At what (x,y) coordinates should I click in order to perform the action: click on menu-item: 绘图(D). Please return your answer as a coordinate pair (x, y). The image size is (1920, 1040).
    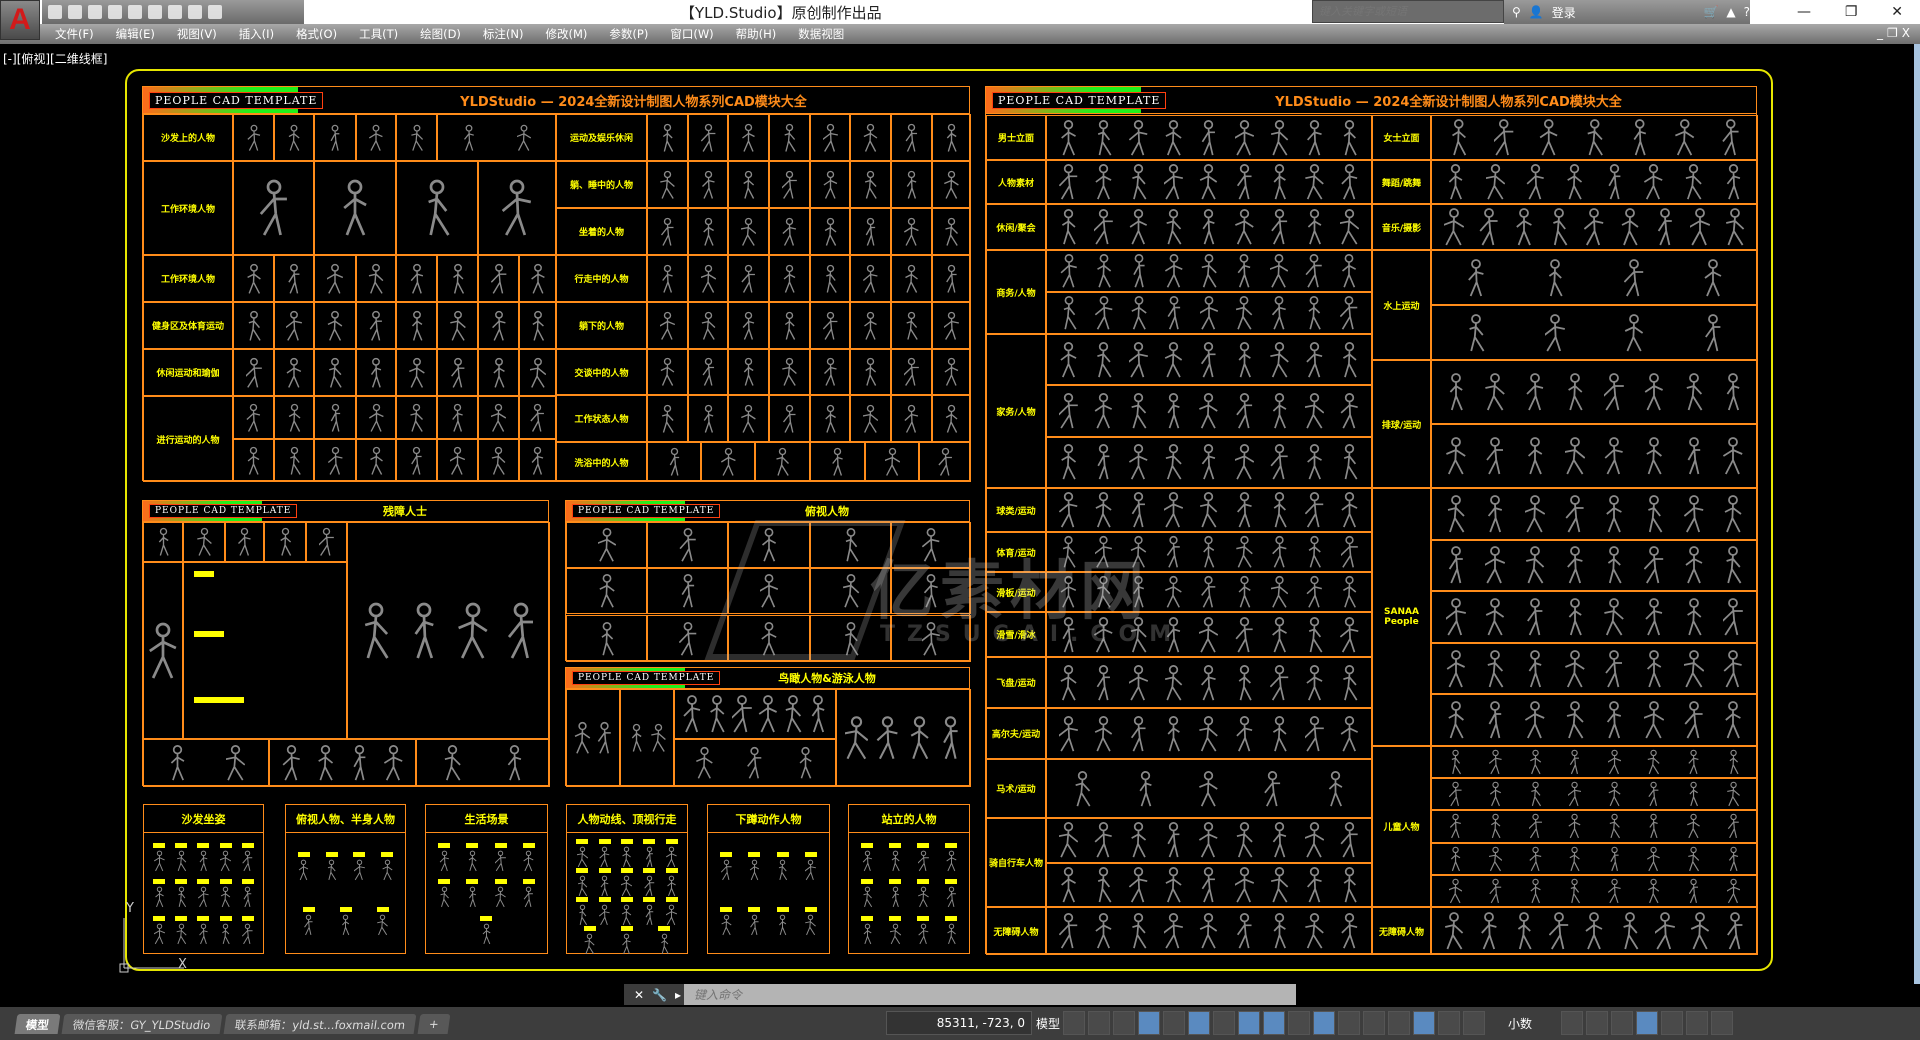
    Looking at the image, I should click on (440, 34).